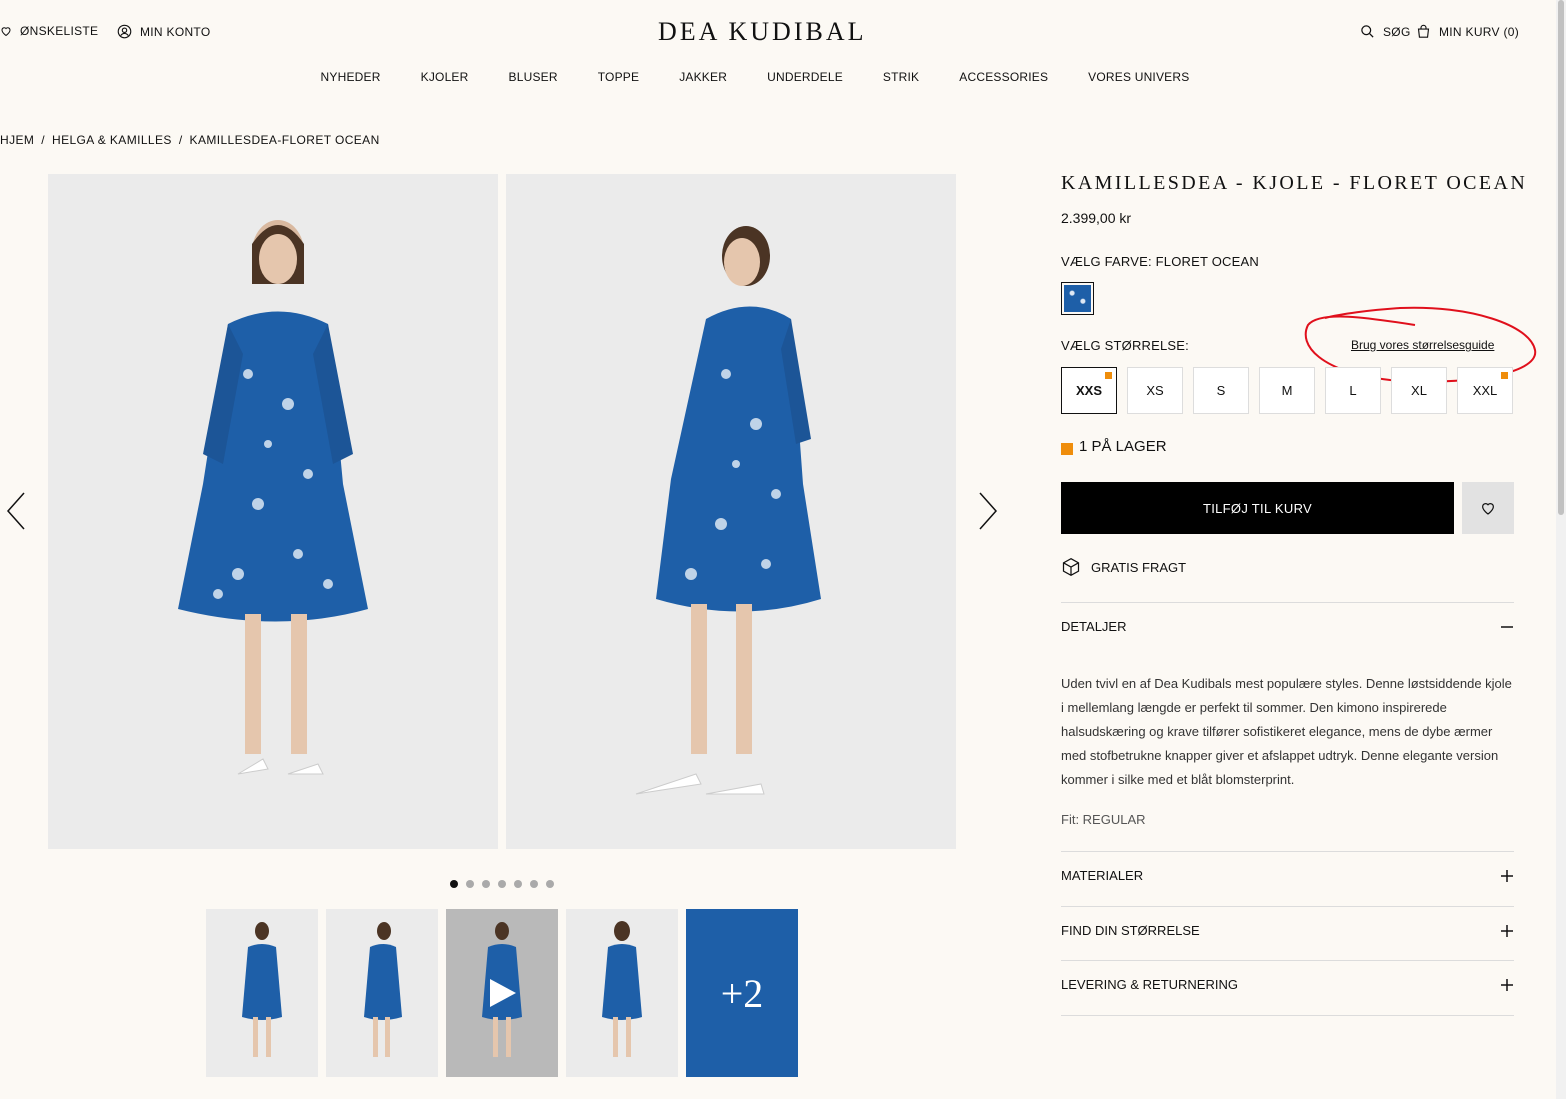  Describe the element at coordinates (1423, 31) in the screenshot. I see `bag-icon` at that location.